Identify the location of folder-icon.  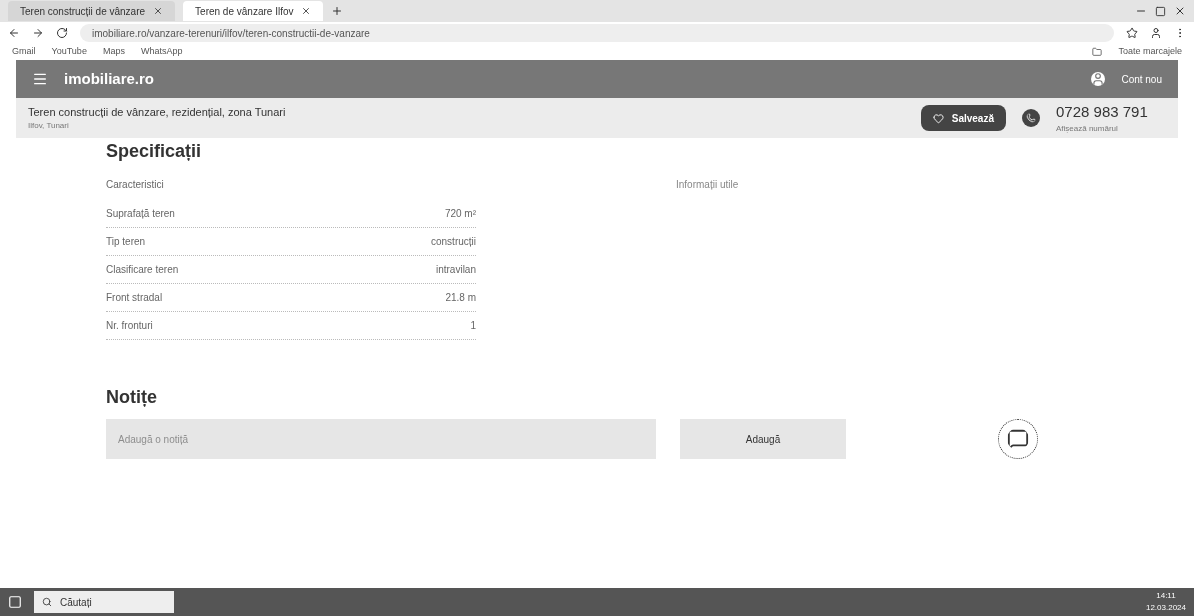
(1097, 52).